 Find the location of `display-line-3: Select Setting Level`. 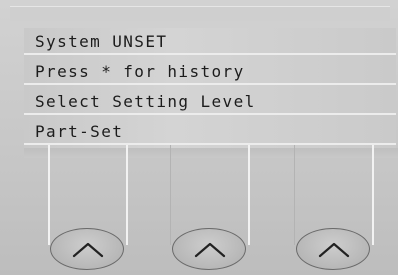

display-line-3: Select Setting Level is located at coordinates (210, 101).